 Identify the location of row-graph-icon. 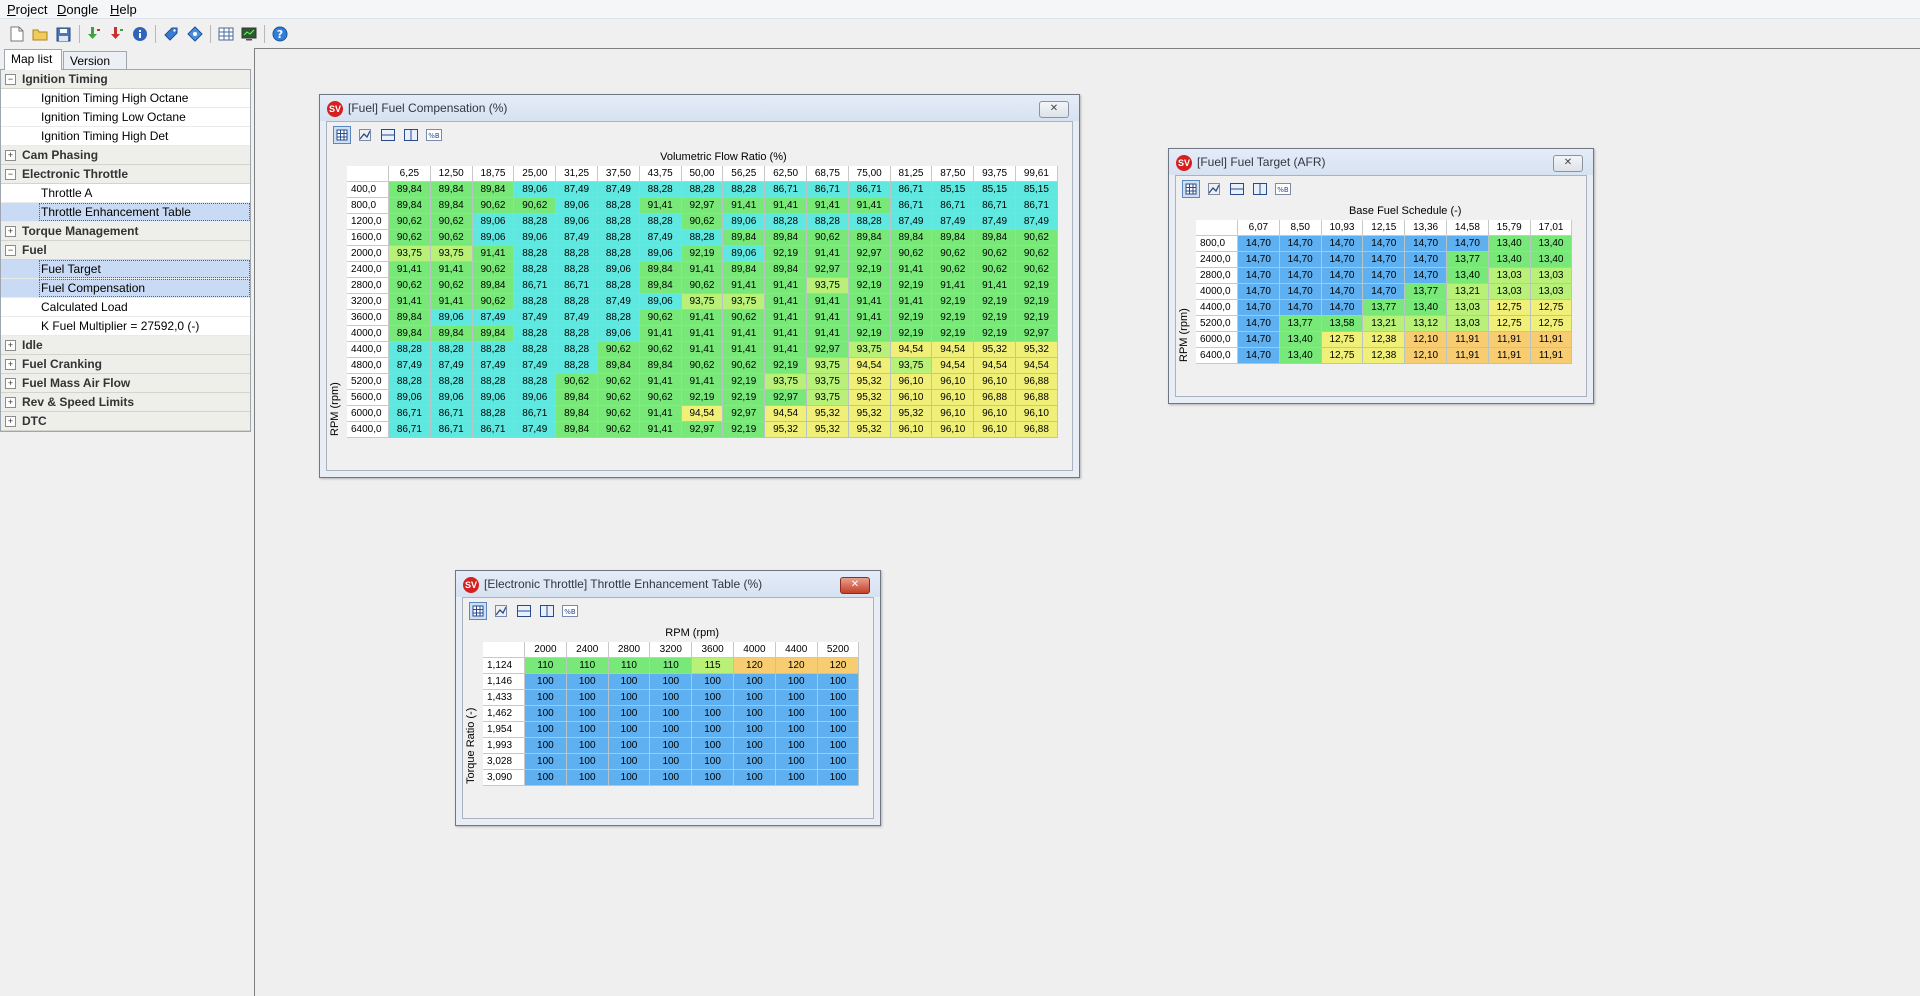
(1237, 189).